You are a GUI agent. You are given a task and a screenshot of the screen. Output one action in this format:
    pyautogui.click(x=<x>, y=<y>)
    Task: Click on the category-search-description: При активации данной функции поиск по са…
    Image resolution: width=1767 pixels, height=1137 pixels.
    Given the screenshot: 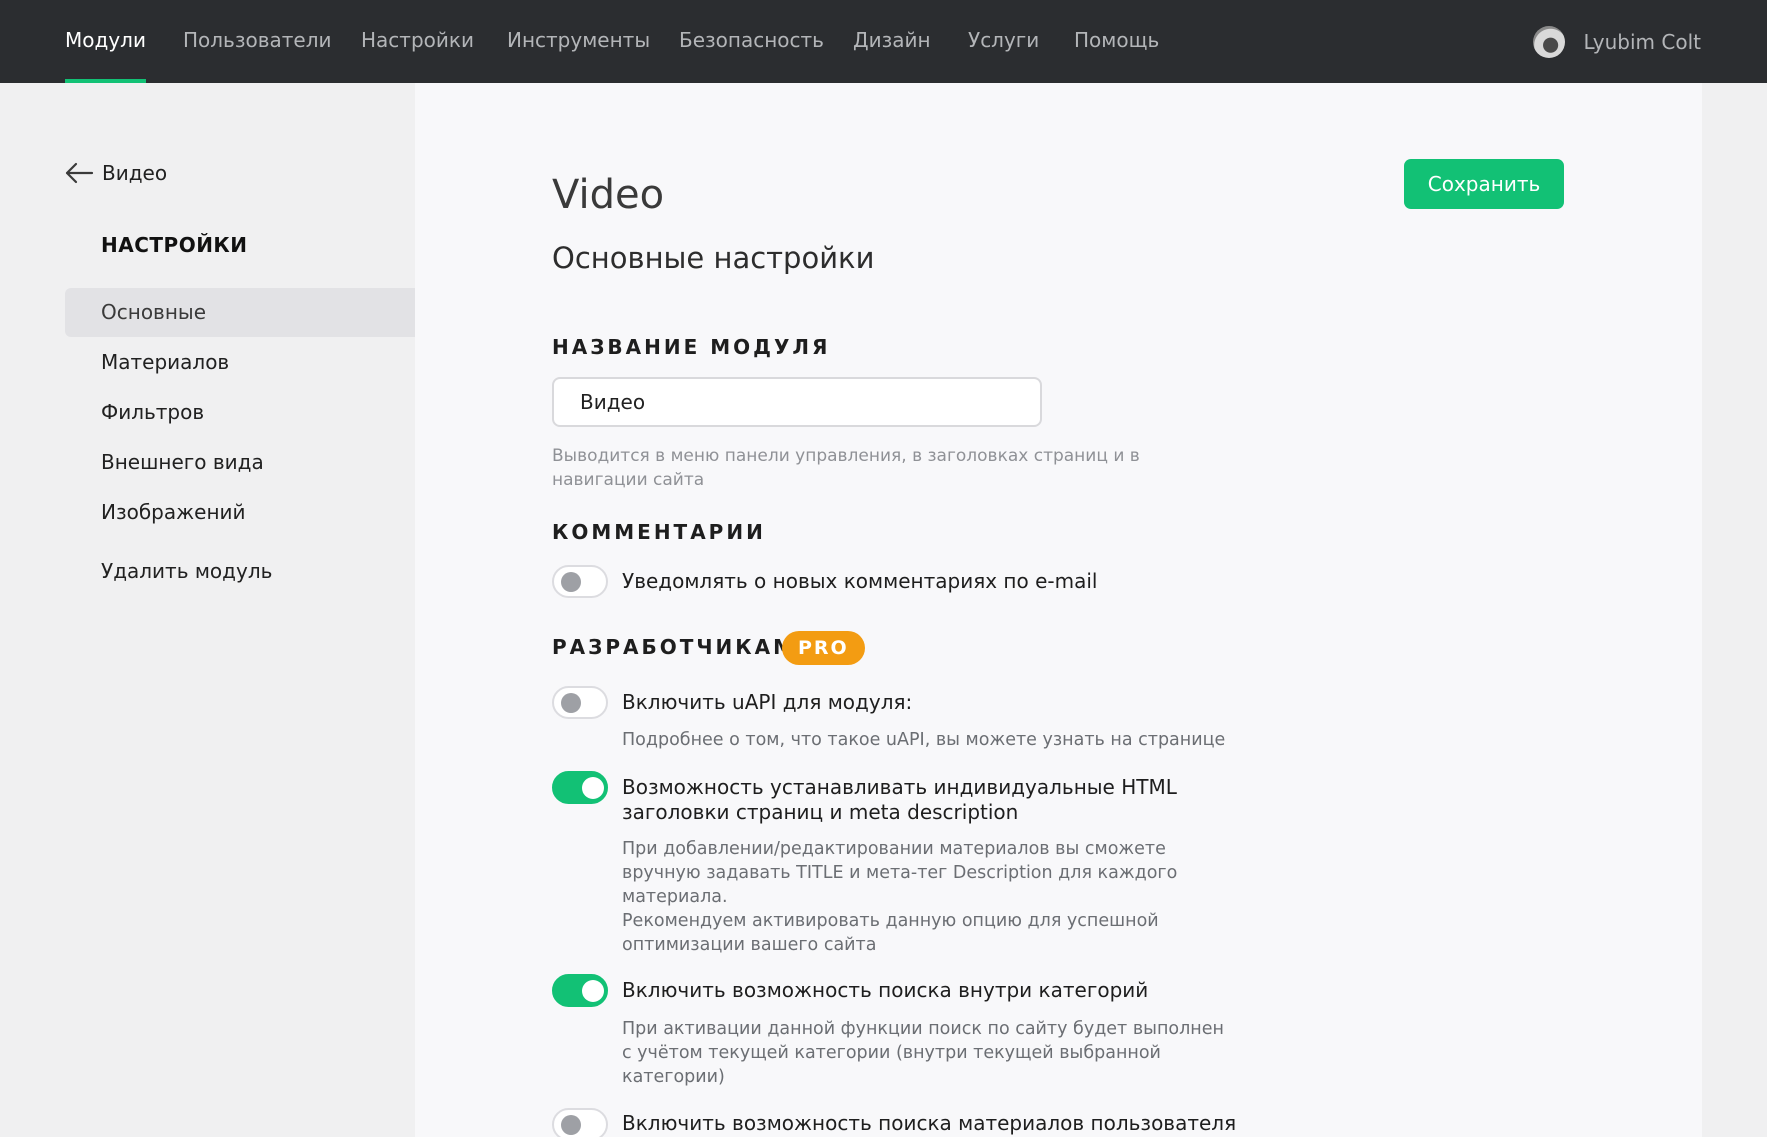 What is the action you would take?
    pyautogui.click(x=923, y=1053)
    